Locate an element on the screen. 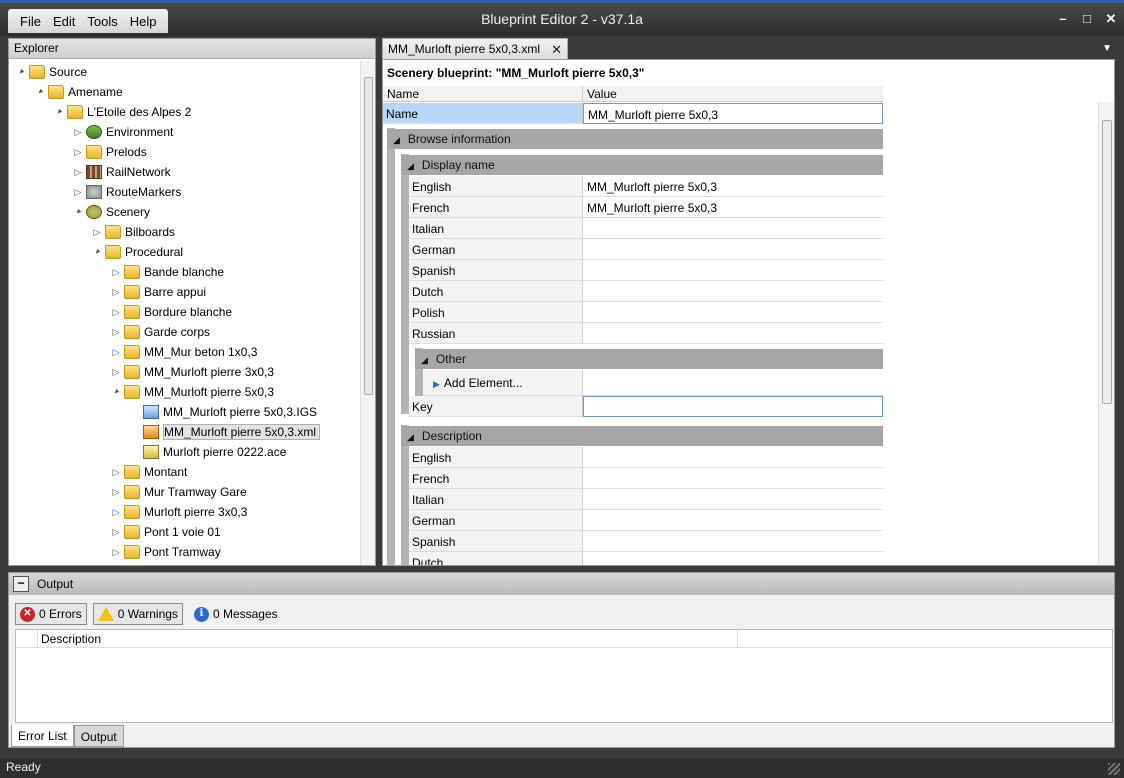 The image size is (1124, 778). explorer-scrollbar is located at coordinates (367, 313).